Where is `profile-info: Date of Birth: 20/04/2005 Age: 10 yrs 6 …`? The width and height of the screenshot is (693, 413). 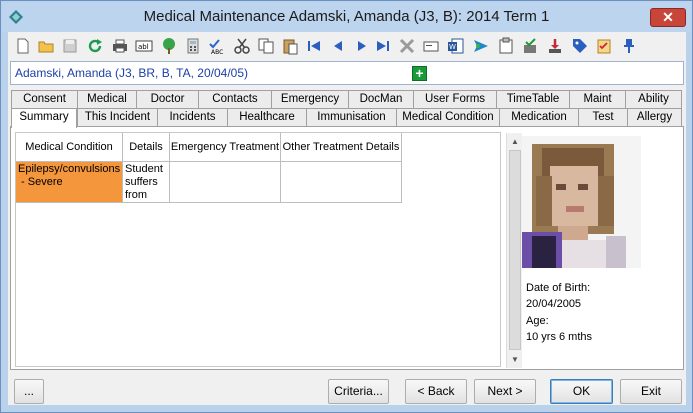
profile-info: Date of Birth: 20/04/2005 Age: 10 yrs 6 … is located at coordinates (559, 312).